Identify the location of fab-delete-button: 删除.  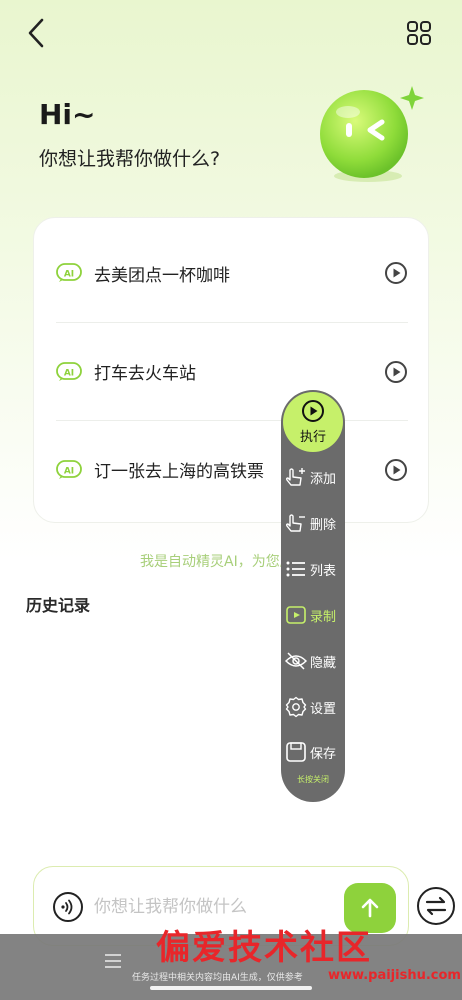
(315, 523).